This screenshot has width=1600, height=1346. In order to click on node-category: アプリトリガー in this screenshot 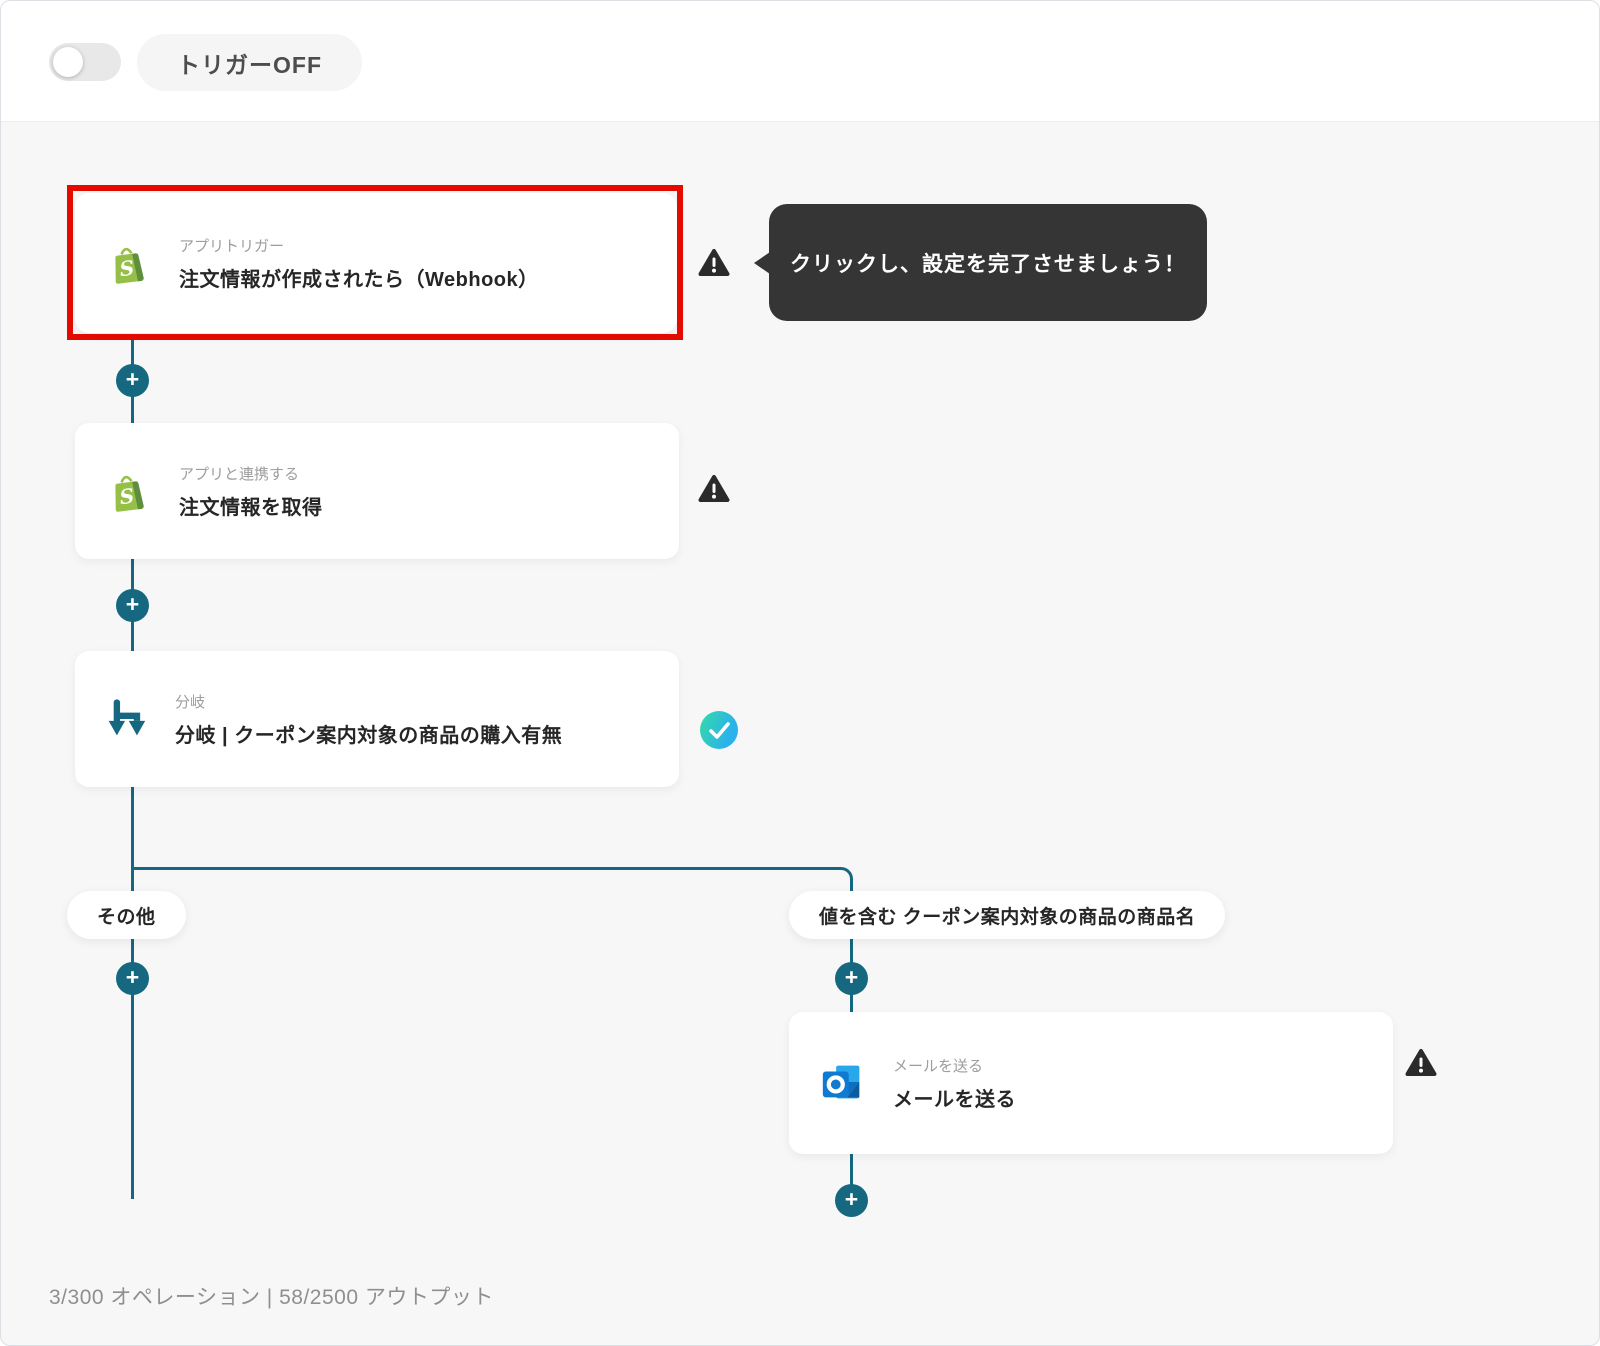, I will do `click(232, 246)`.